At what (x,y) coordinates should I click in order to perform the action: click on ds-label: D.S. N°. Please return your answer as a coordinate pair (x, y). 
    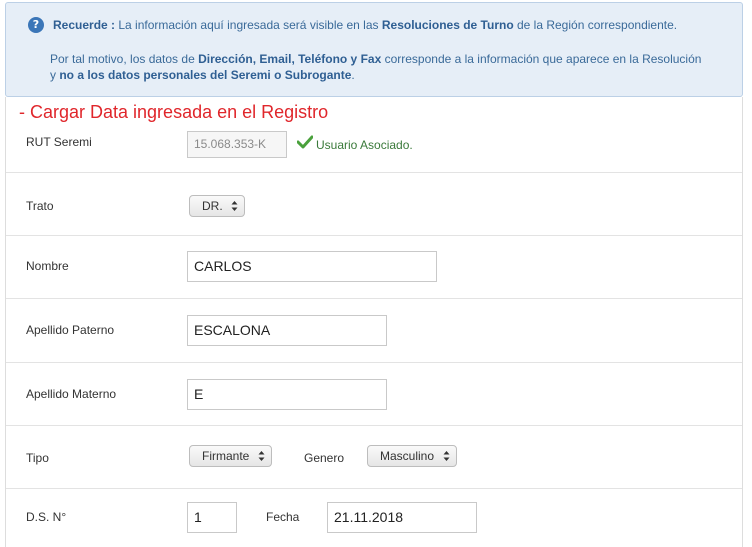
    Looking at the image, I should click on (46, 517).